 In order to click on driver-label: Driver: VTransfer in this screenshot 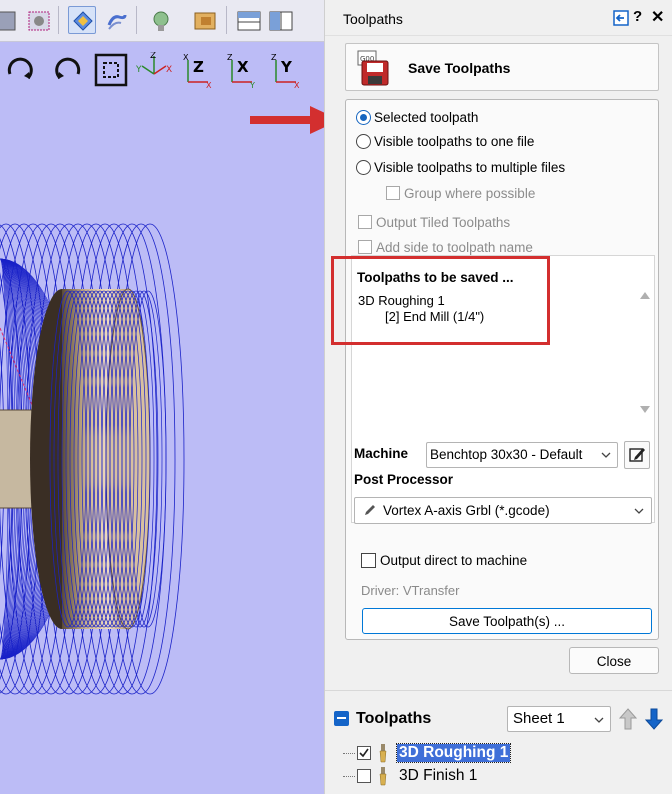, I will do `click(410, 590)`.